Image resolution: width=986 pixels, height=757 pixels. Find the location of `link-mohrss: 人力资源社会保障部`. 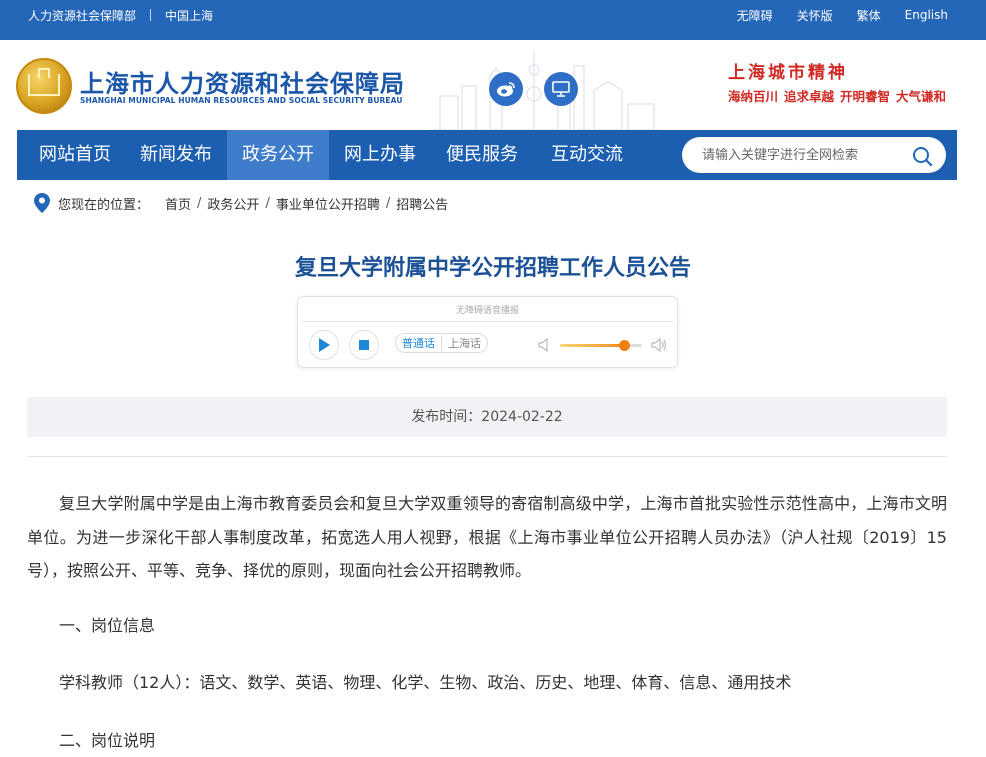

link-mohrss: 人力资源社会保障部 is located at coordinates (82, 15).